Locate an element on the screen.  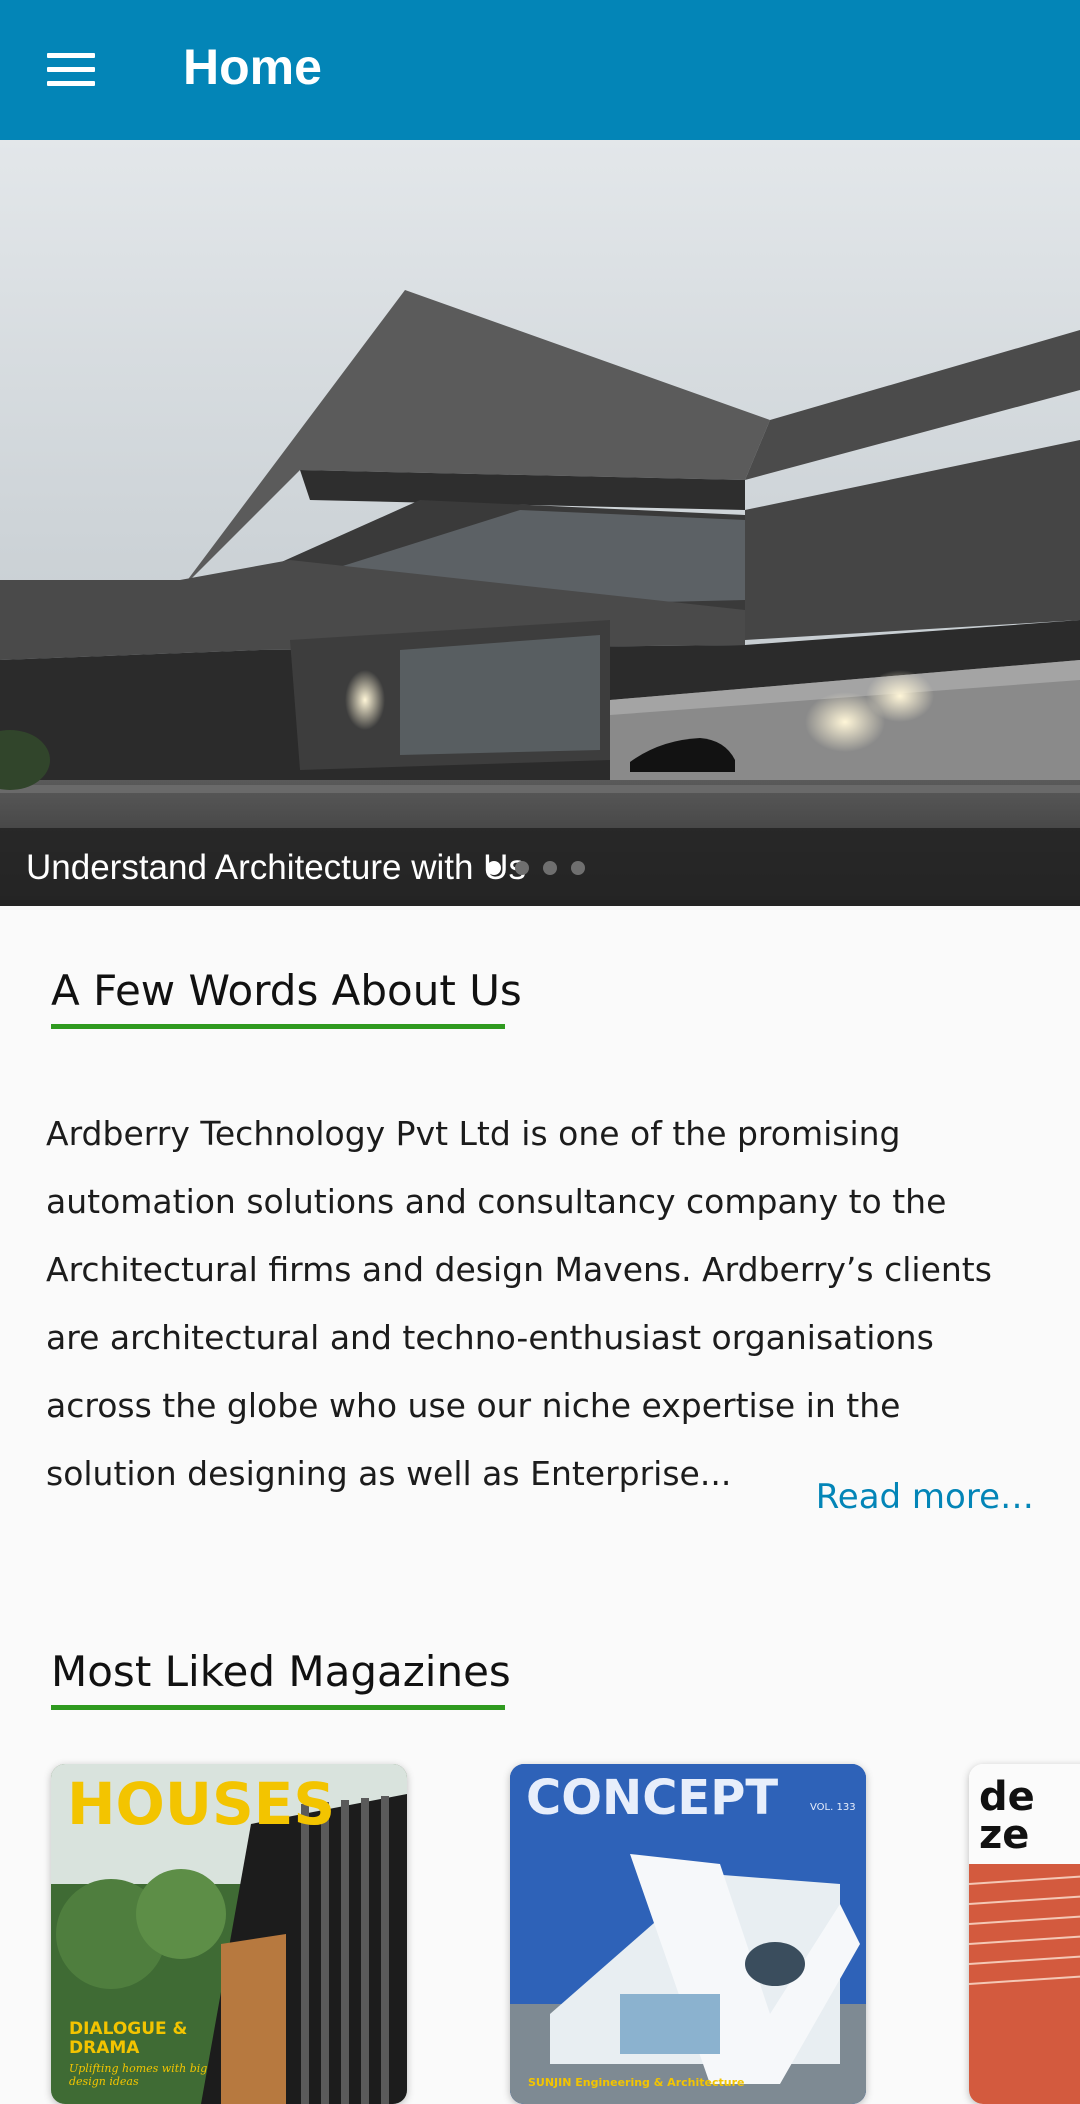
magazine-title: HOUSES is located at coordinates (201, 1804).